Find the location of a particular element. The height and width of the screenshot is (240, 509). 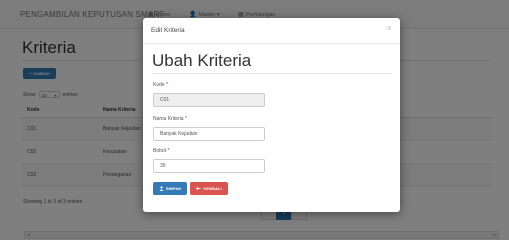

bobot-label: Bobot * is located at coordinates (161, 151).